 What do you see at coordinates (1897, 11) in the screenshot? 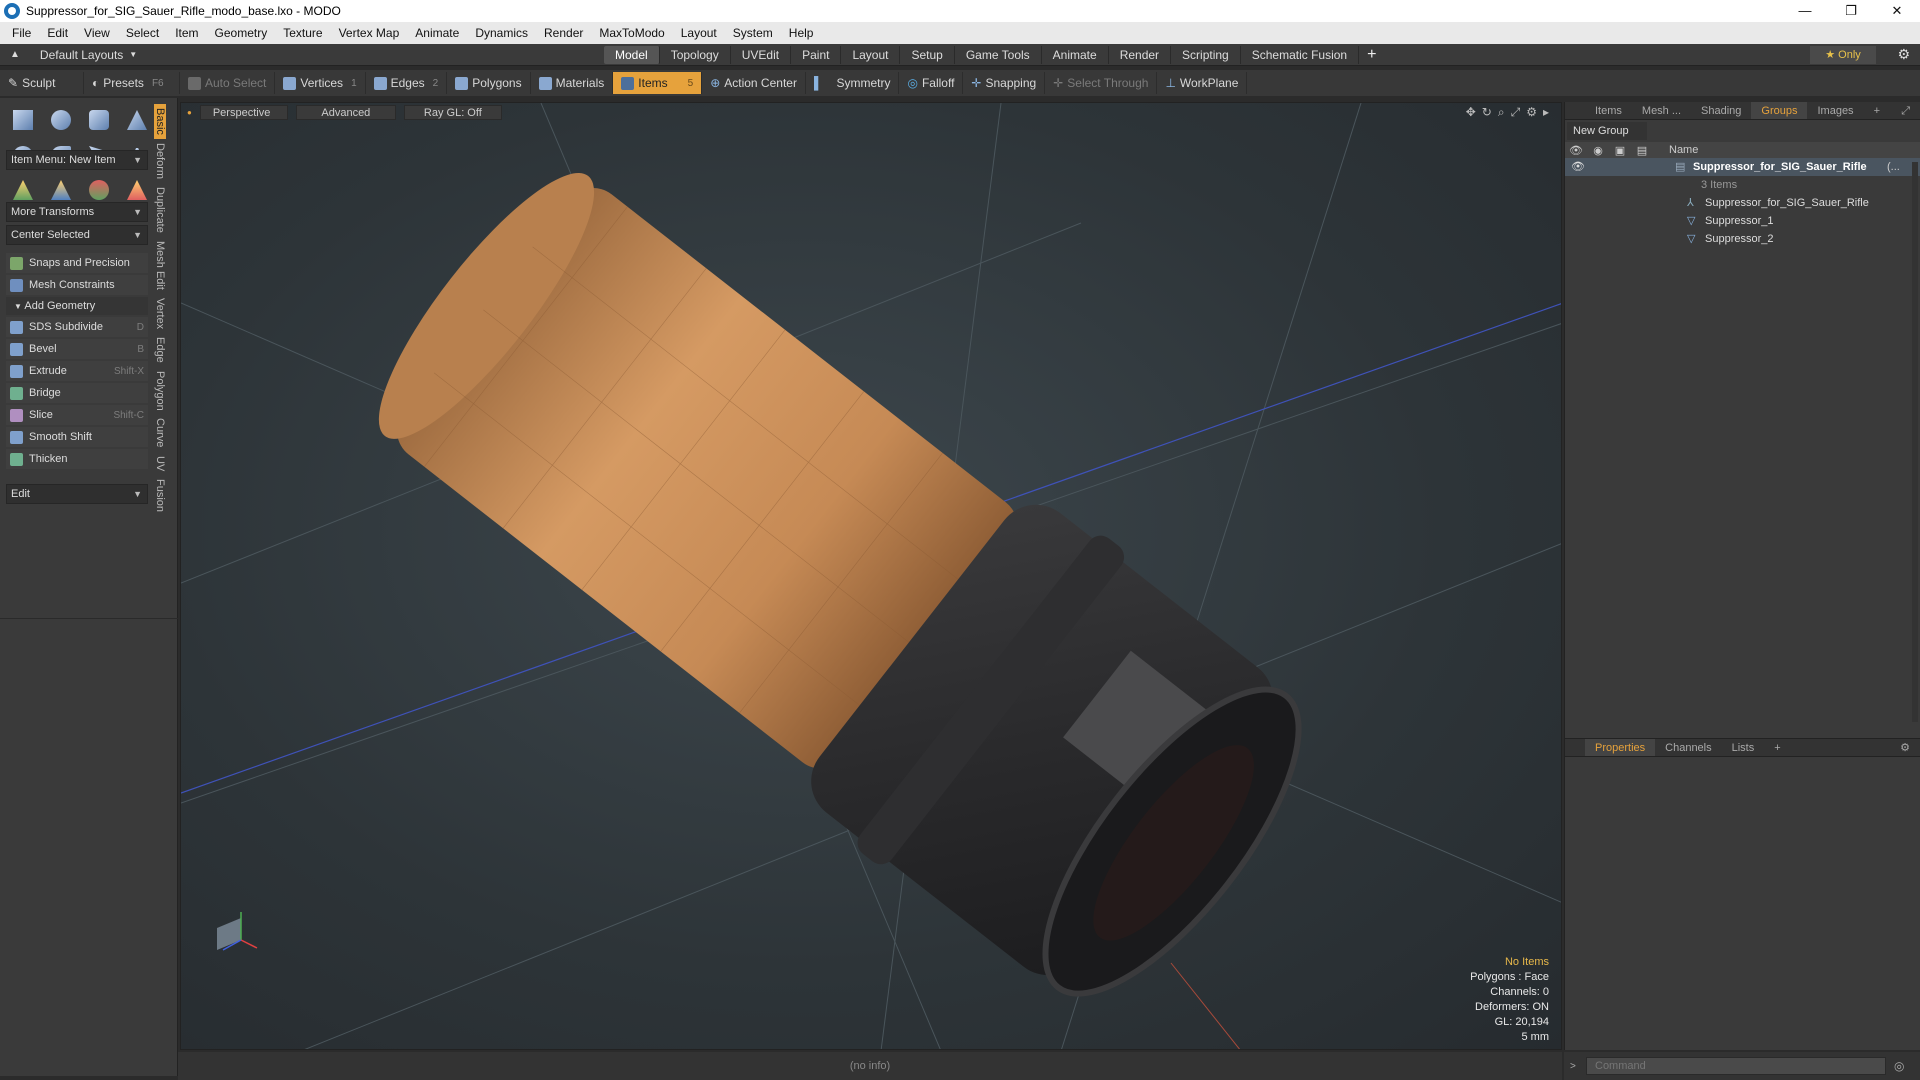
I see `close-button: ✕` at bounding box center [1897, 11].